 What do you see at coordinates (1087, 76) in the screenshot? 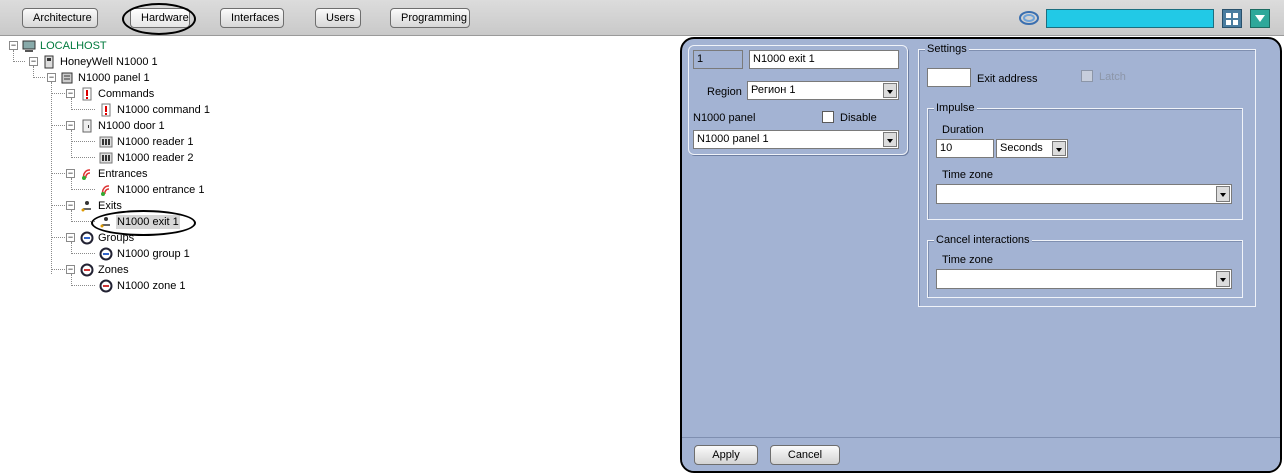
I see `latch-checkbox` at bounding box center [1087, 76].